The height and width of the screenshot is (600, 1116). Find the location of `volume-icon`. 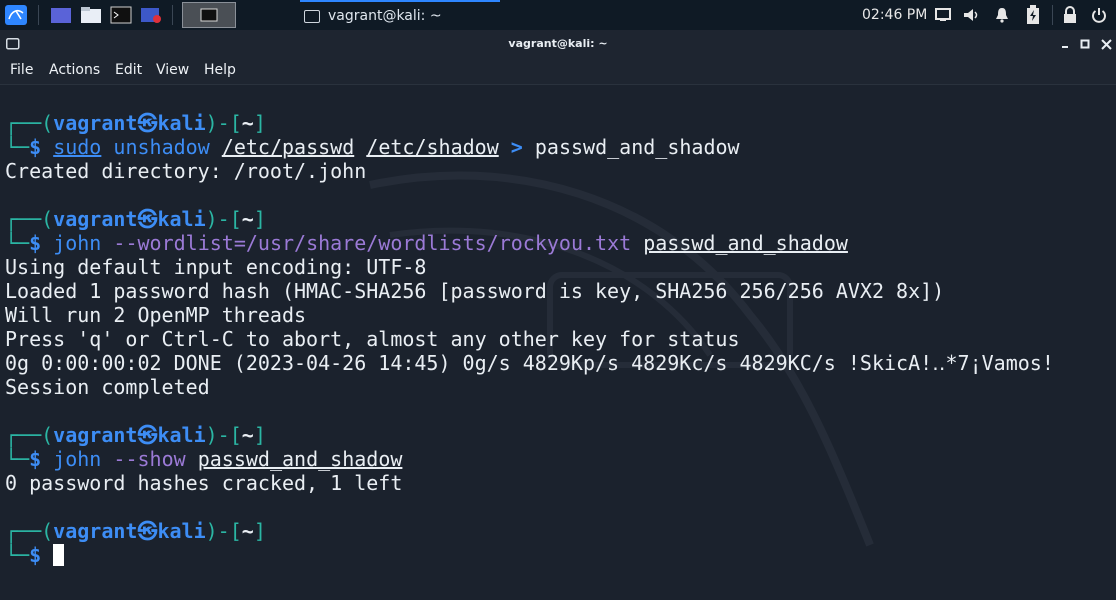

volume-icon is located at coordinates (972, 15).